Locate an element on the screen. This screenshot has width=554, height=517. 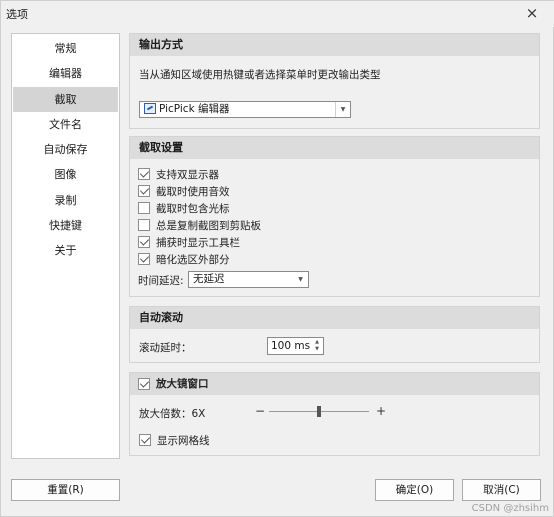
zoom-plus-icon: + is located at coordinates (381, 411).